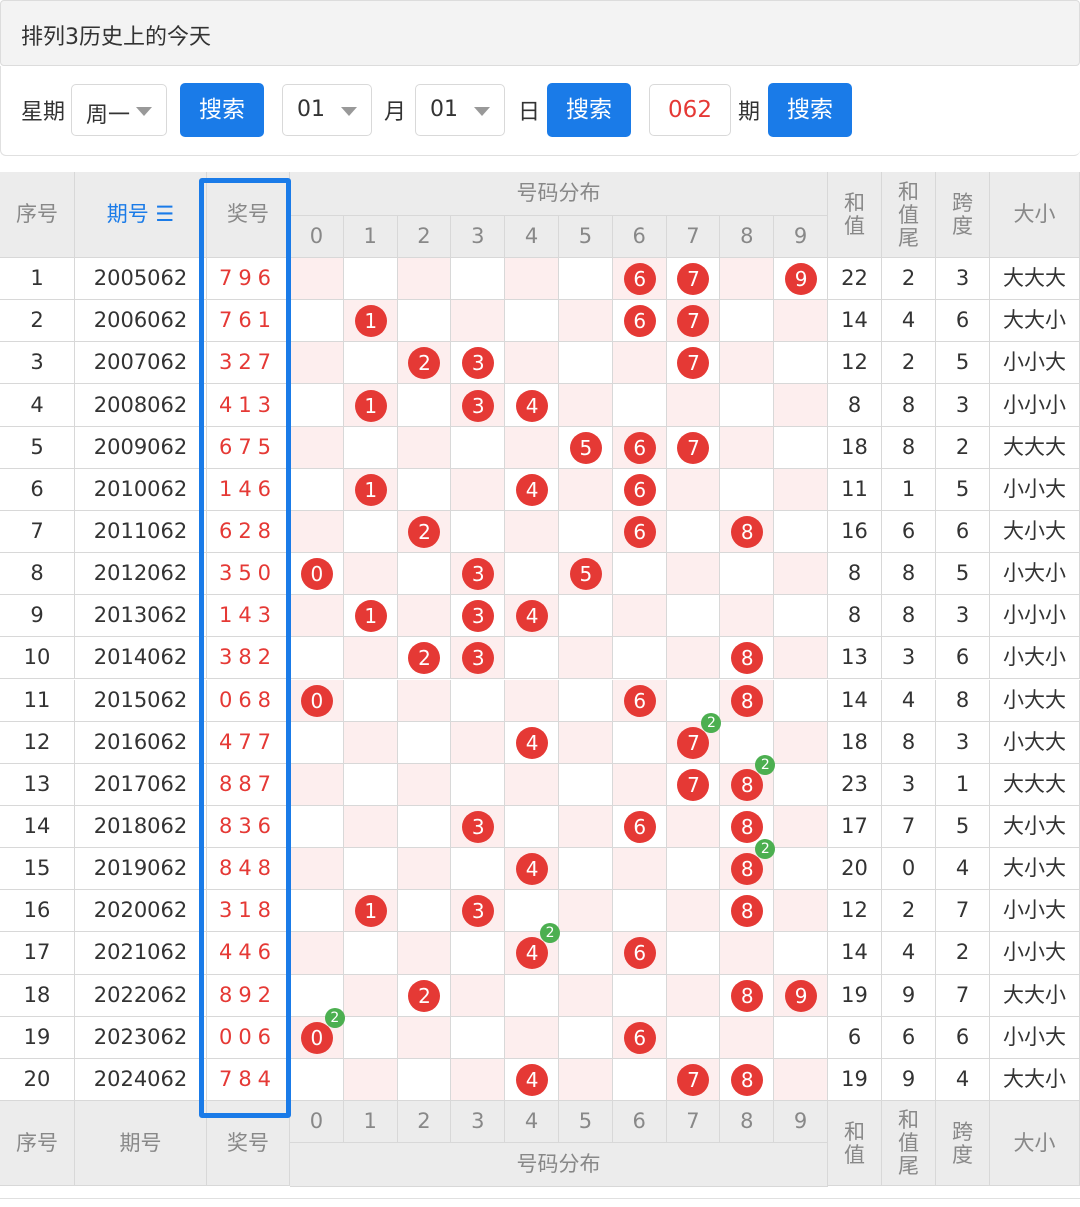 This screenshot has height=1207, width=1080. What do you see at coordinates (37, 279) in the screenshot?
I see `cell-index: 1` at bounding box center [37, 279].